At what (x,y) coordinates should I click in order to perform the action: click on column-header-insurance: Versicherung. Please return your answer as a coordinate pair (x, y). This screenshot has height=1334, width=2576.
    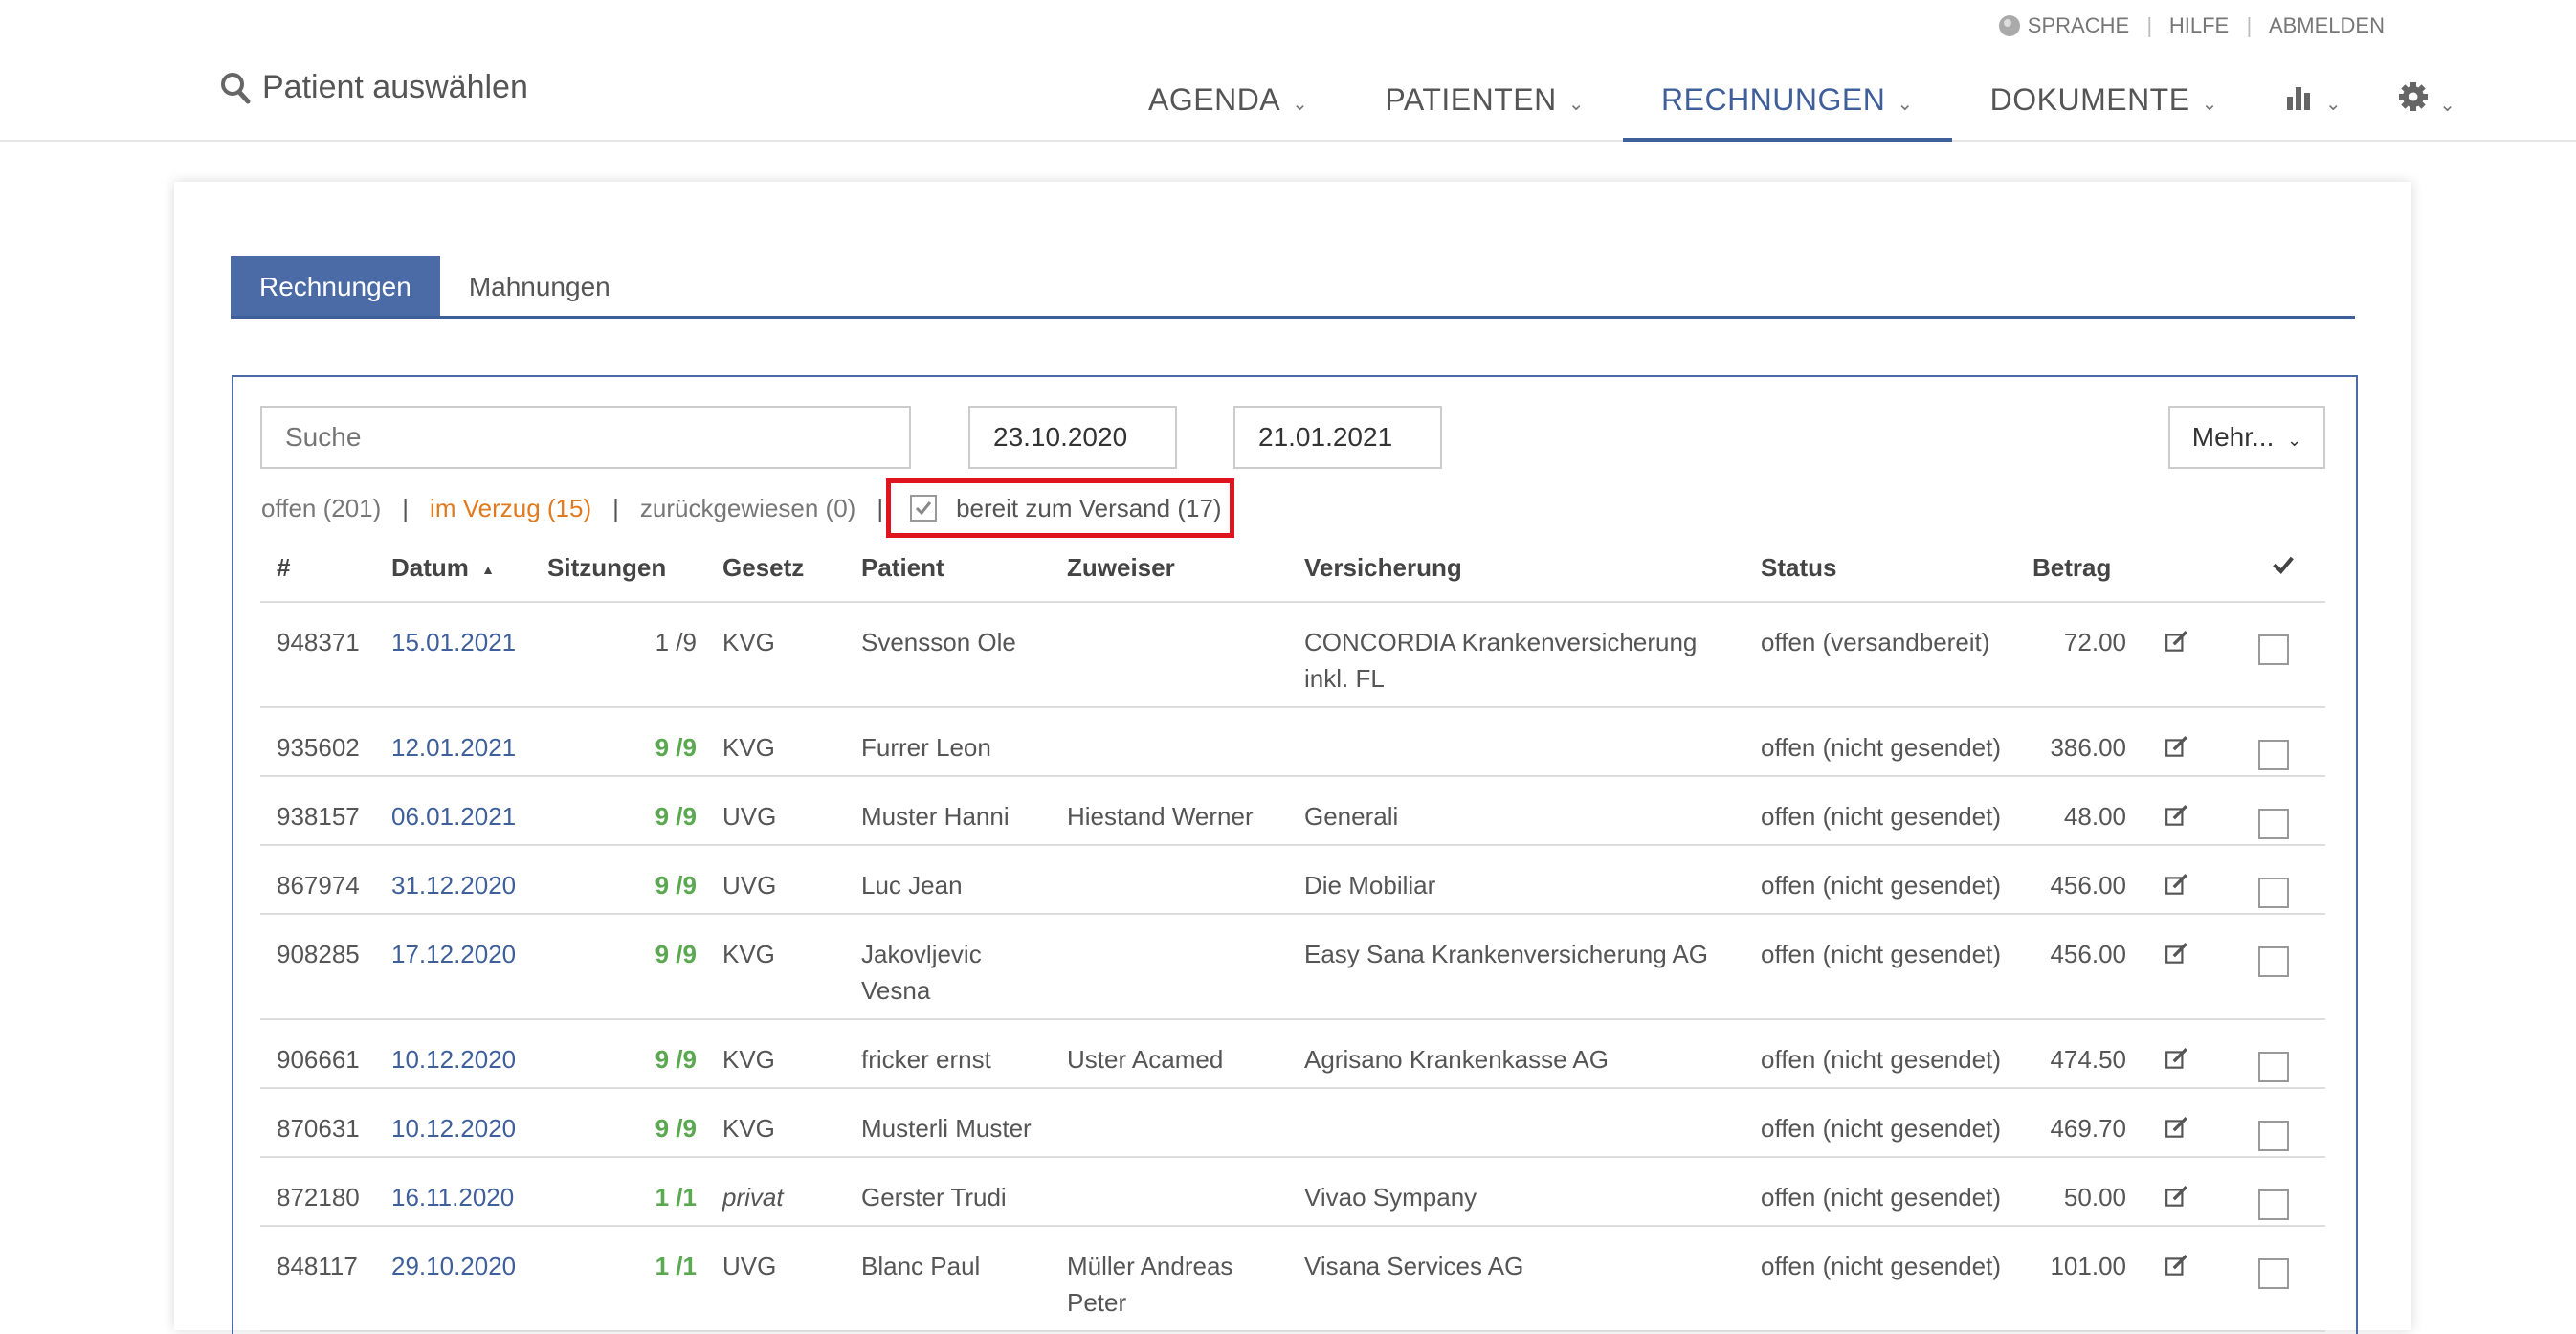
    Looking at the image, I should click on (1514, 568).